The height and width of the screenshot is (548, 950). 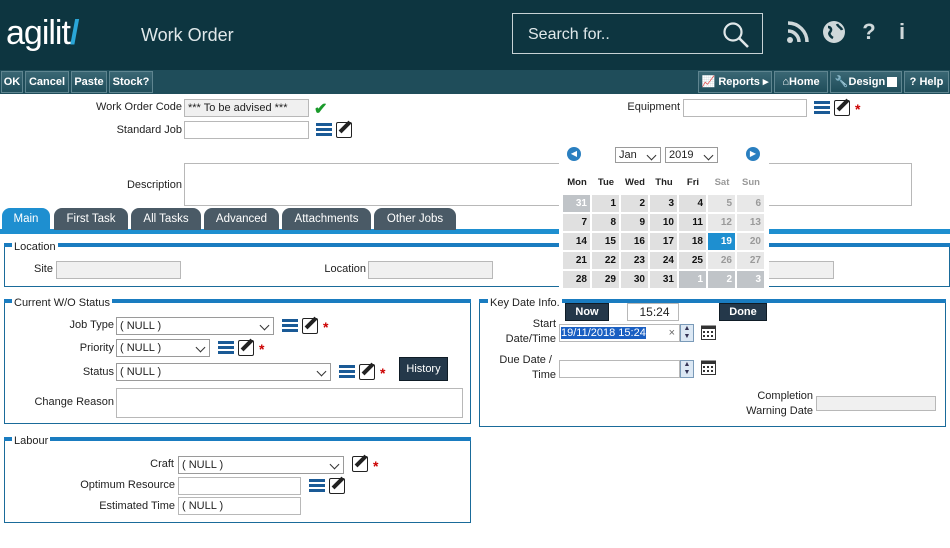 I want to click on status-select: ( NULL ), so click(x=223, y=372).